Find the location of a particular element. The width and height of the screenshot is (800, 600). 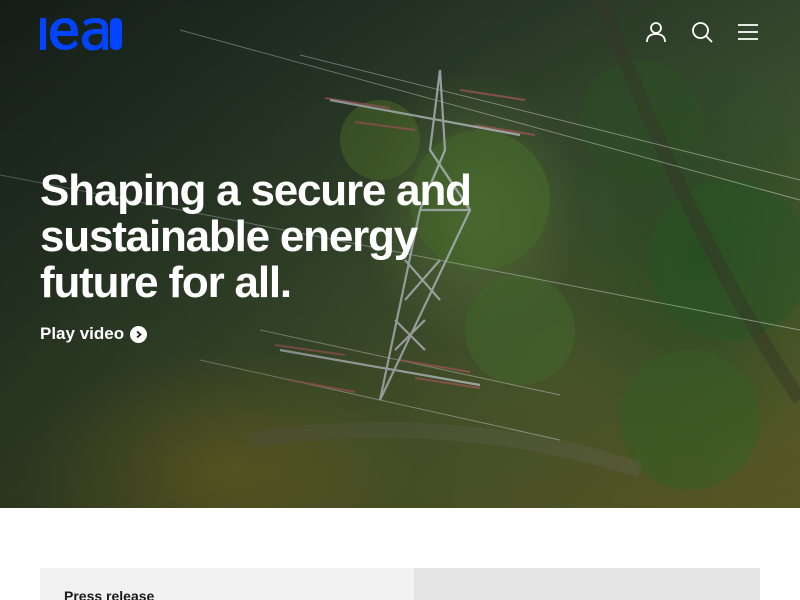

search-icon is located at coordinates (702, 32).